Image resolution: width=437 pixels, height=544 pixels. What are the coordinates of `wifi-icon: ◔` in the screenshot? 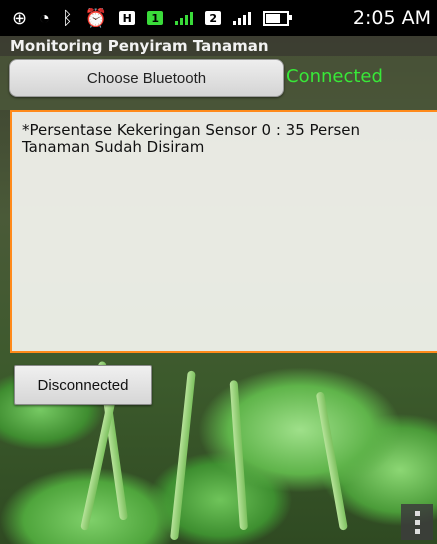 It's located at (44, 18).